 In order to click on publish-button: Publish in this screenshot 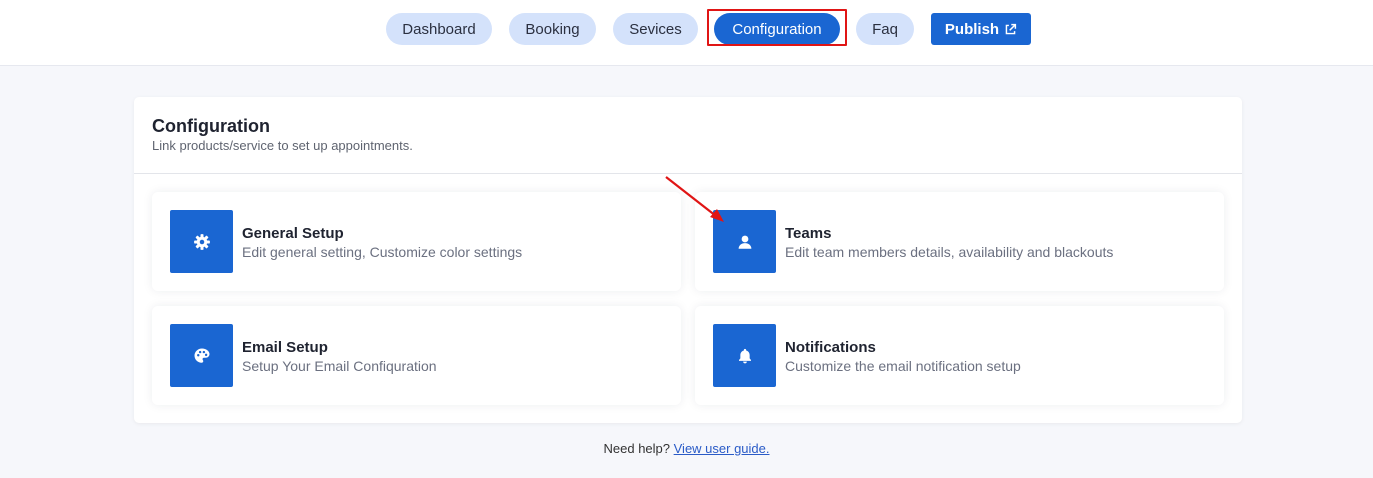, I will do `click(981, 29)`.